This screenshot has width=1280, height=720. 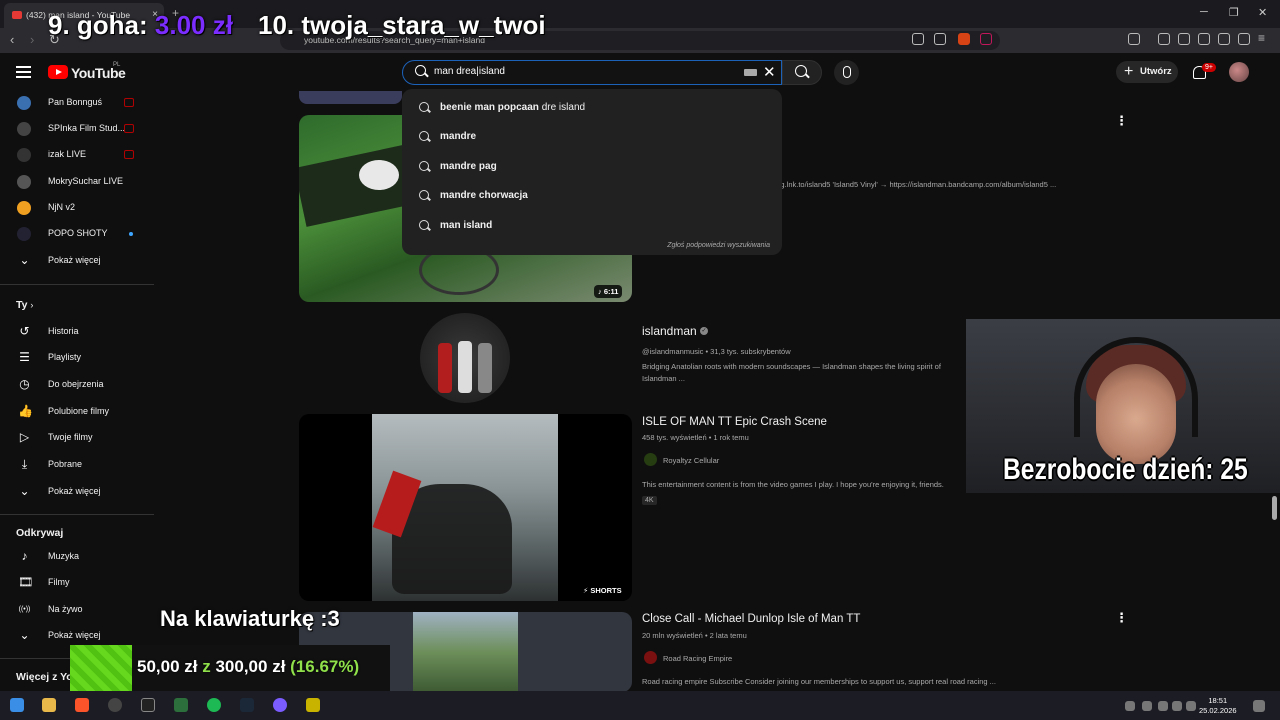 What do you see at coordinates (640, 705) in the screenshot?
I see `windows-taskbar` at bounding box center [640, 705].